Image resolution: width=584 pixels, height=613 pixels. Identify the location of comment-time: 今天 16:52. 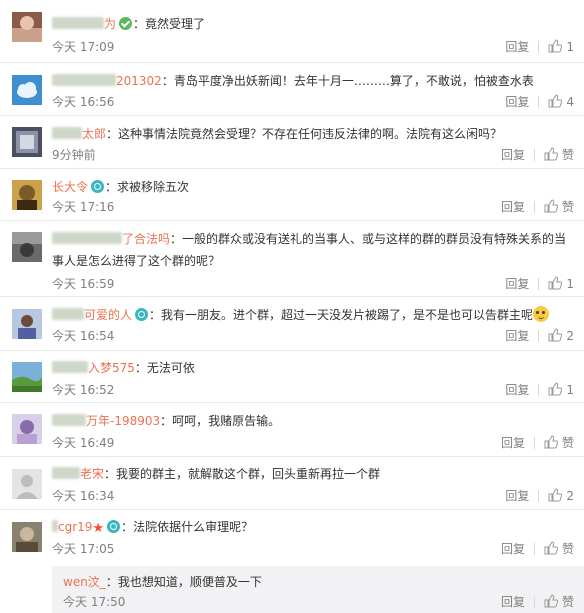
(83, 390).